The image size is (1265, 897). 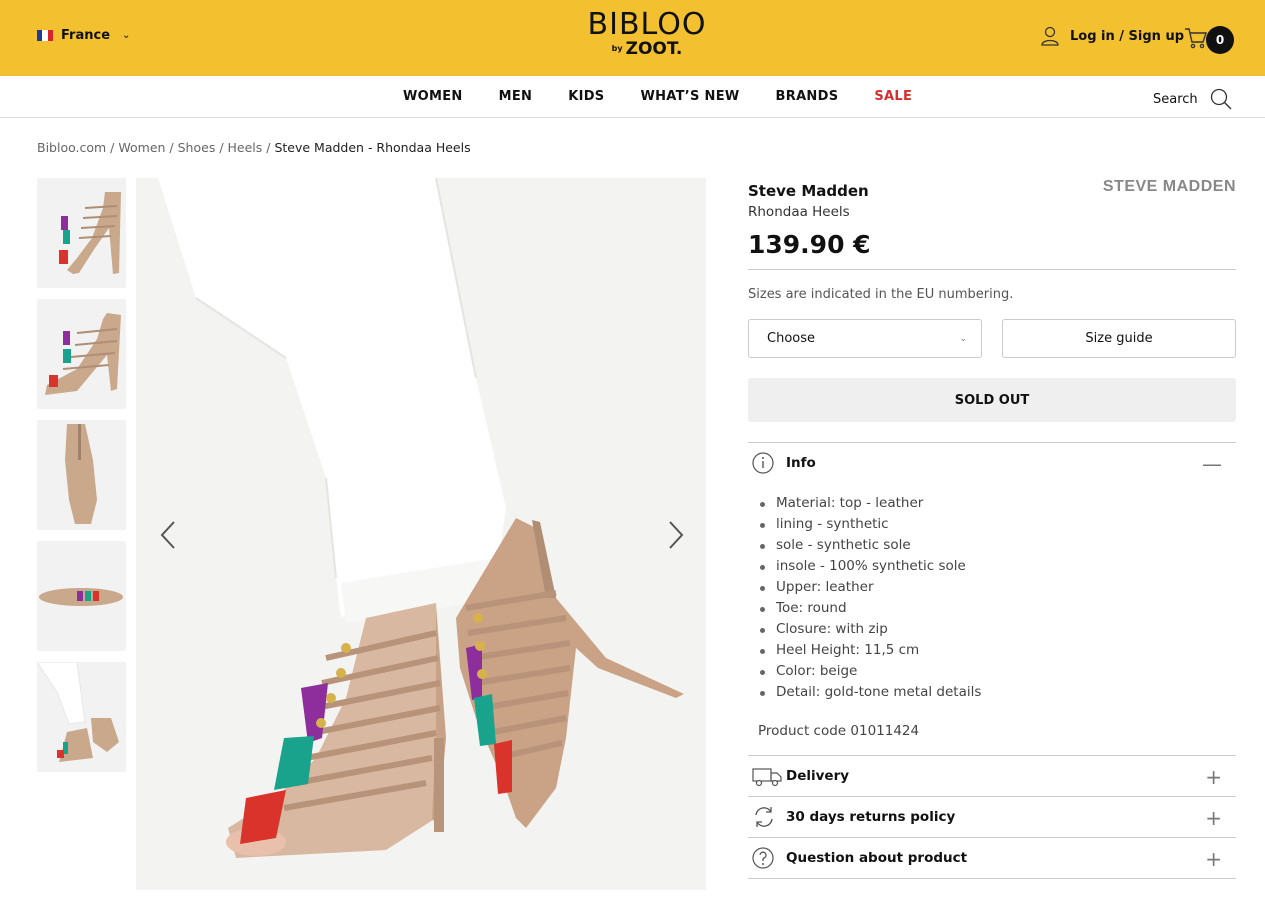 What do you see at coordinates (372, 147) in the screenshot?
I see `breadcrumb-current: Steve Madden - Rhondaa Heels` at bounding box center [372, 147].